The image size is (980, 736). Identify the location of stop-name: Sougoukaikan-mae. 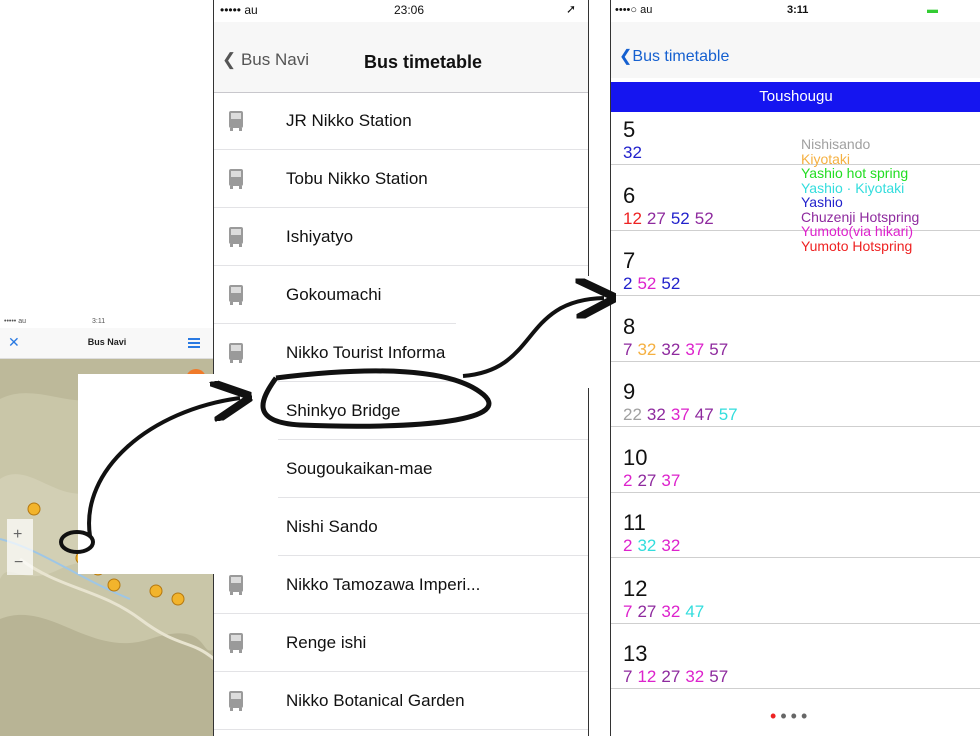
(359, 468).